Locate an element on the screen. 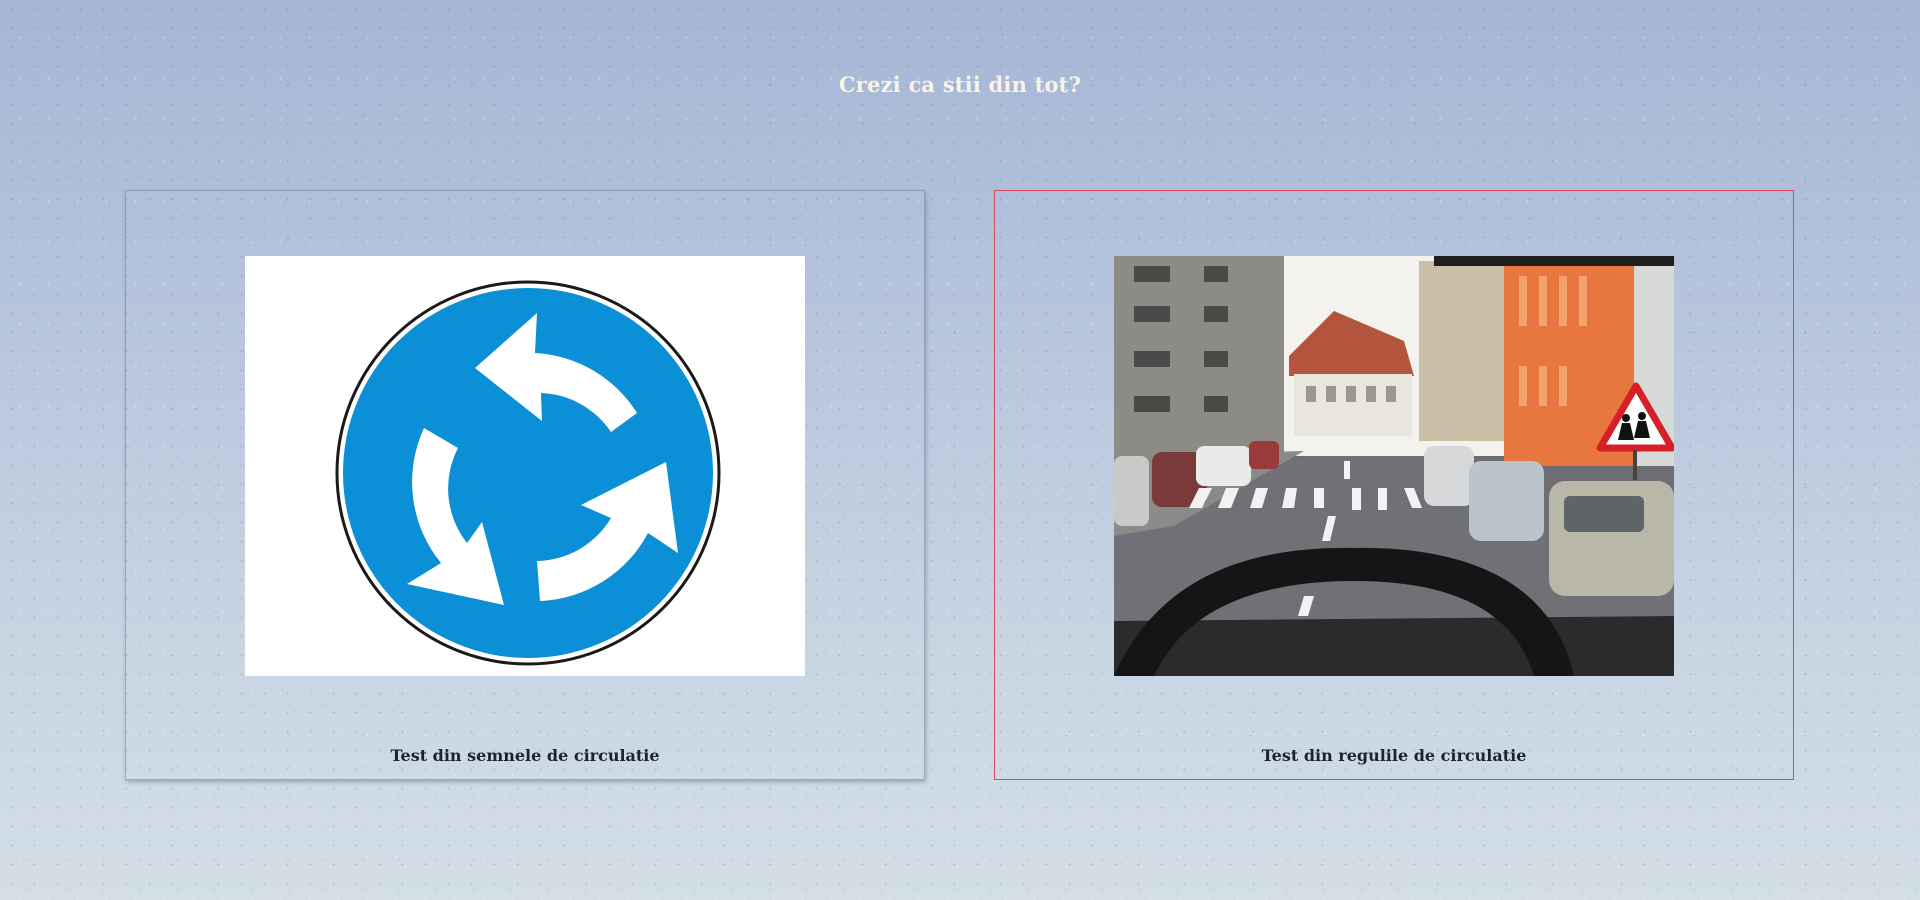  roundabout-sign-image is located at coordinates (525, 466).